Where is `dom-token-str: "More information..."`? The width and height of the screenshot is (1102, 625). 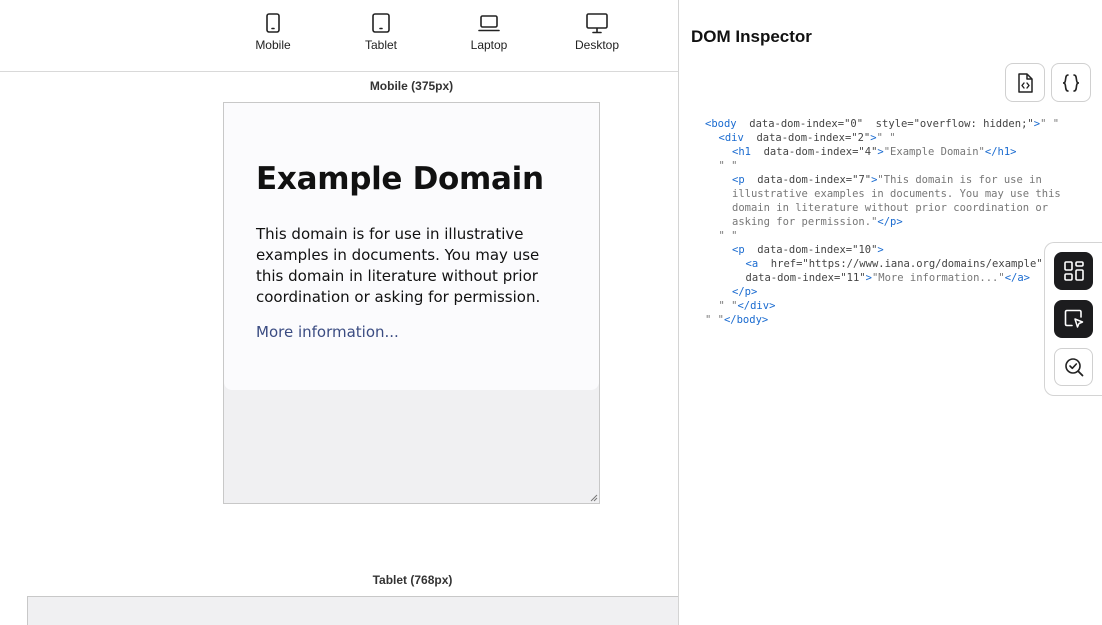
dom-token-str: "More information..." is located at coordinates (938, 278).